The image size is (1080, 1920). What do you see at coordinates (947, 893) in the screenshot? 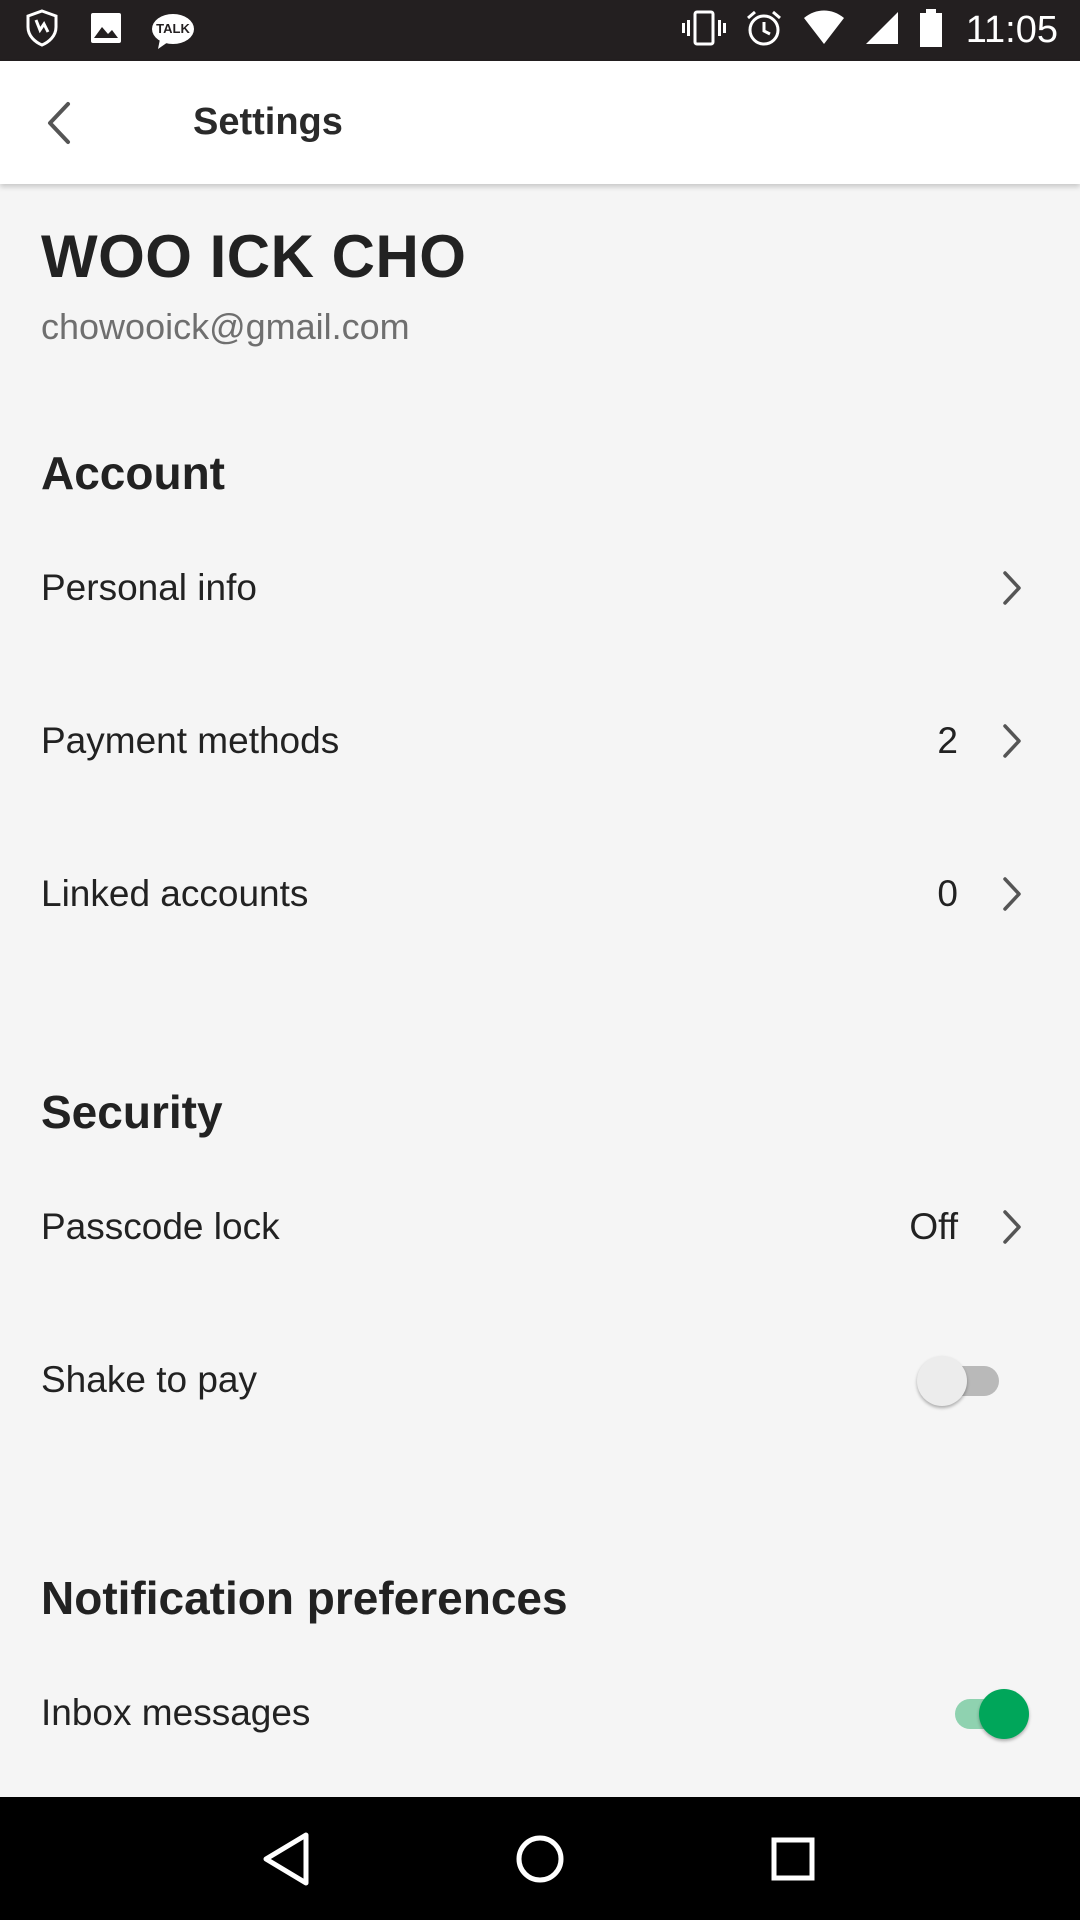
I see `linked-accounts-count: 0` at bounding box center [947, 893].